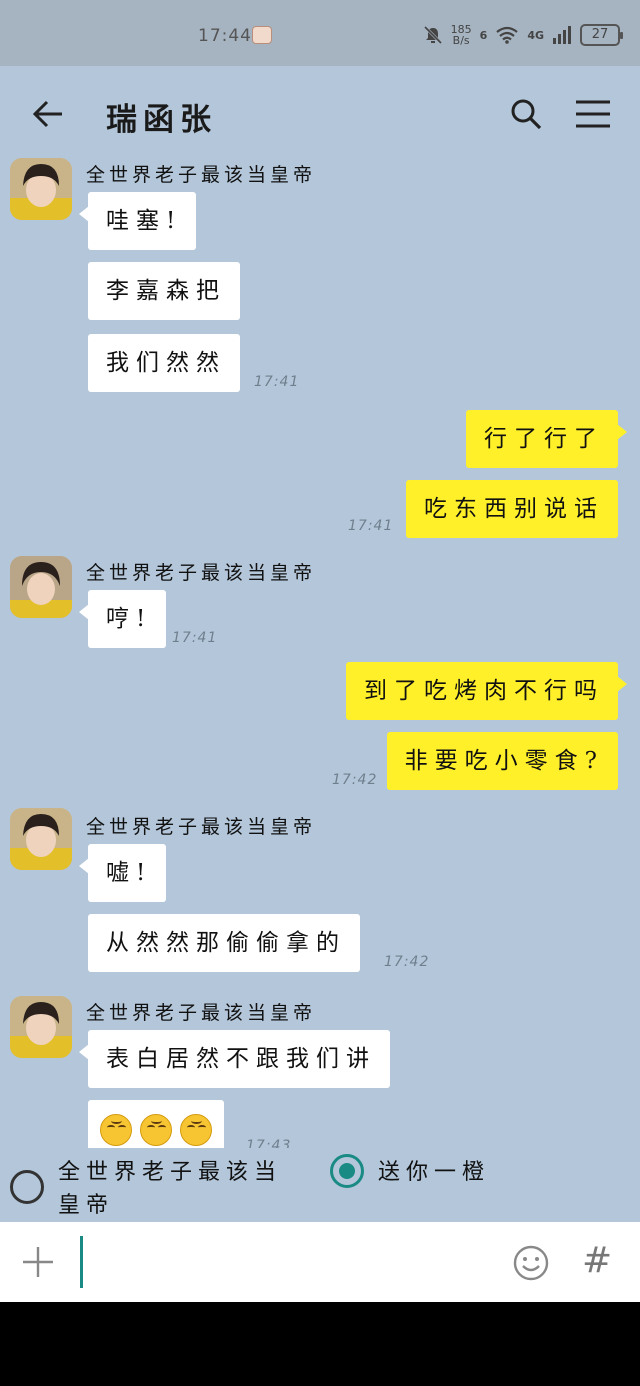  I want to click on smiley-icon, so click(531, 1263).